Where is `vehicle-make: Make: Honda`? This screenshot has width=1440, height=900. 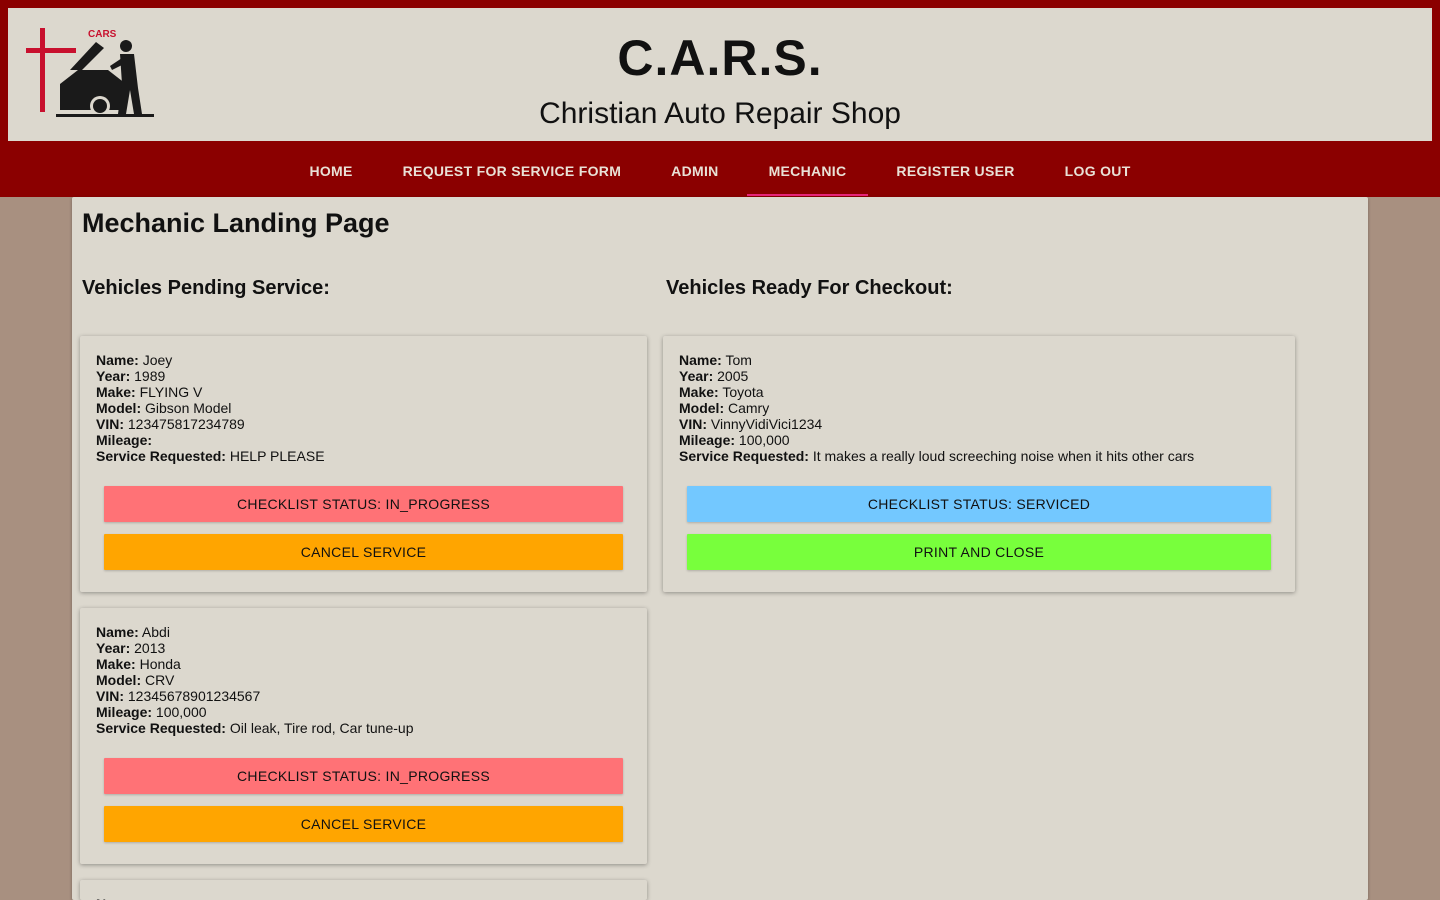
vehicle-make: Make: Honda is located at coordinates (138, 664).